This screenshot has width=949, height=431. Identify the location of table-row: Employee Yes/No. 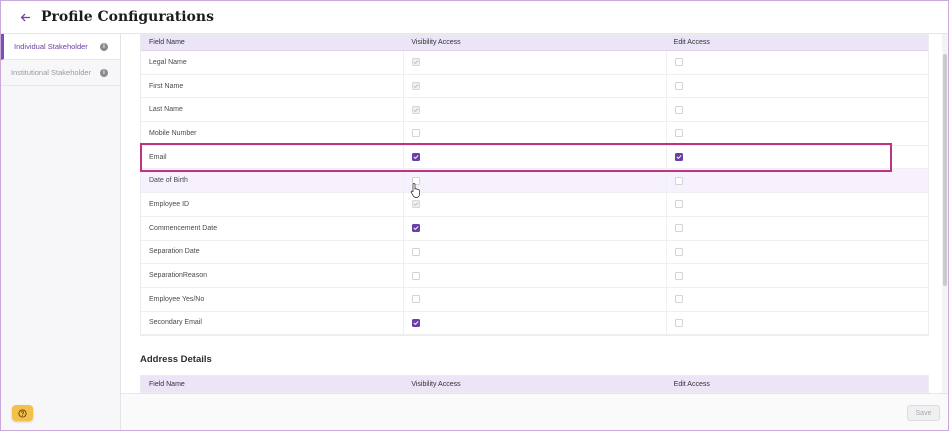
(534, 299).